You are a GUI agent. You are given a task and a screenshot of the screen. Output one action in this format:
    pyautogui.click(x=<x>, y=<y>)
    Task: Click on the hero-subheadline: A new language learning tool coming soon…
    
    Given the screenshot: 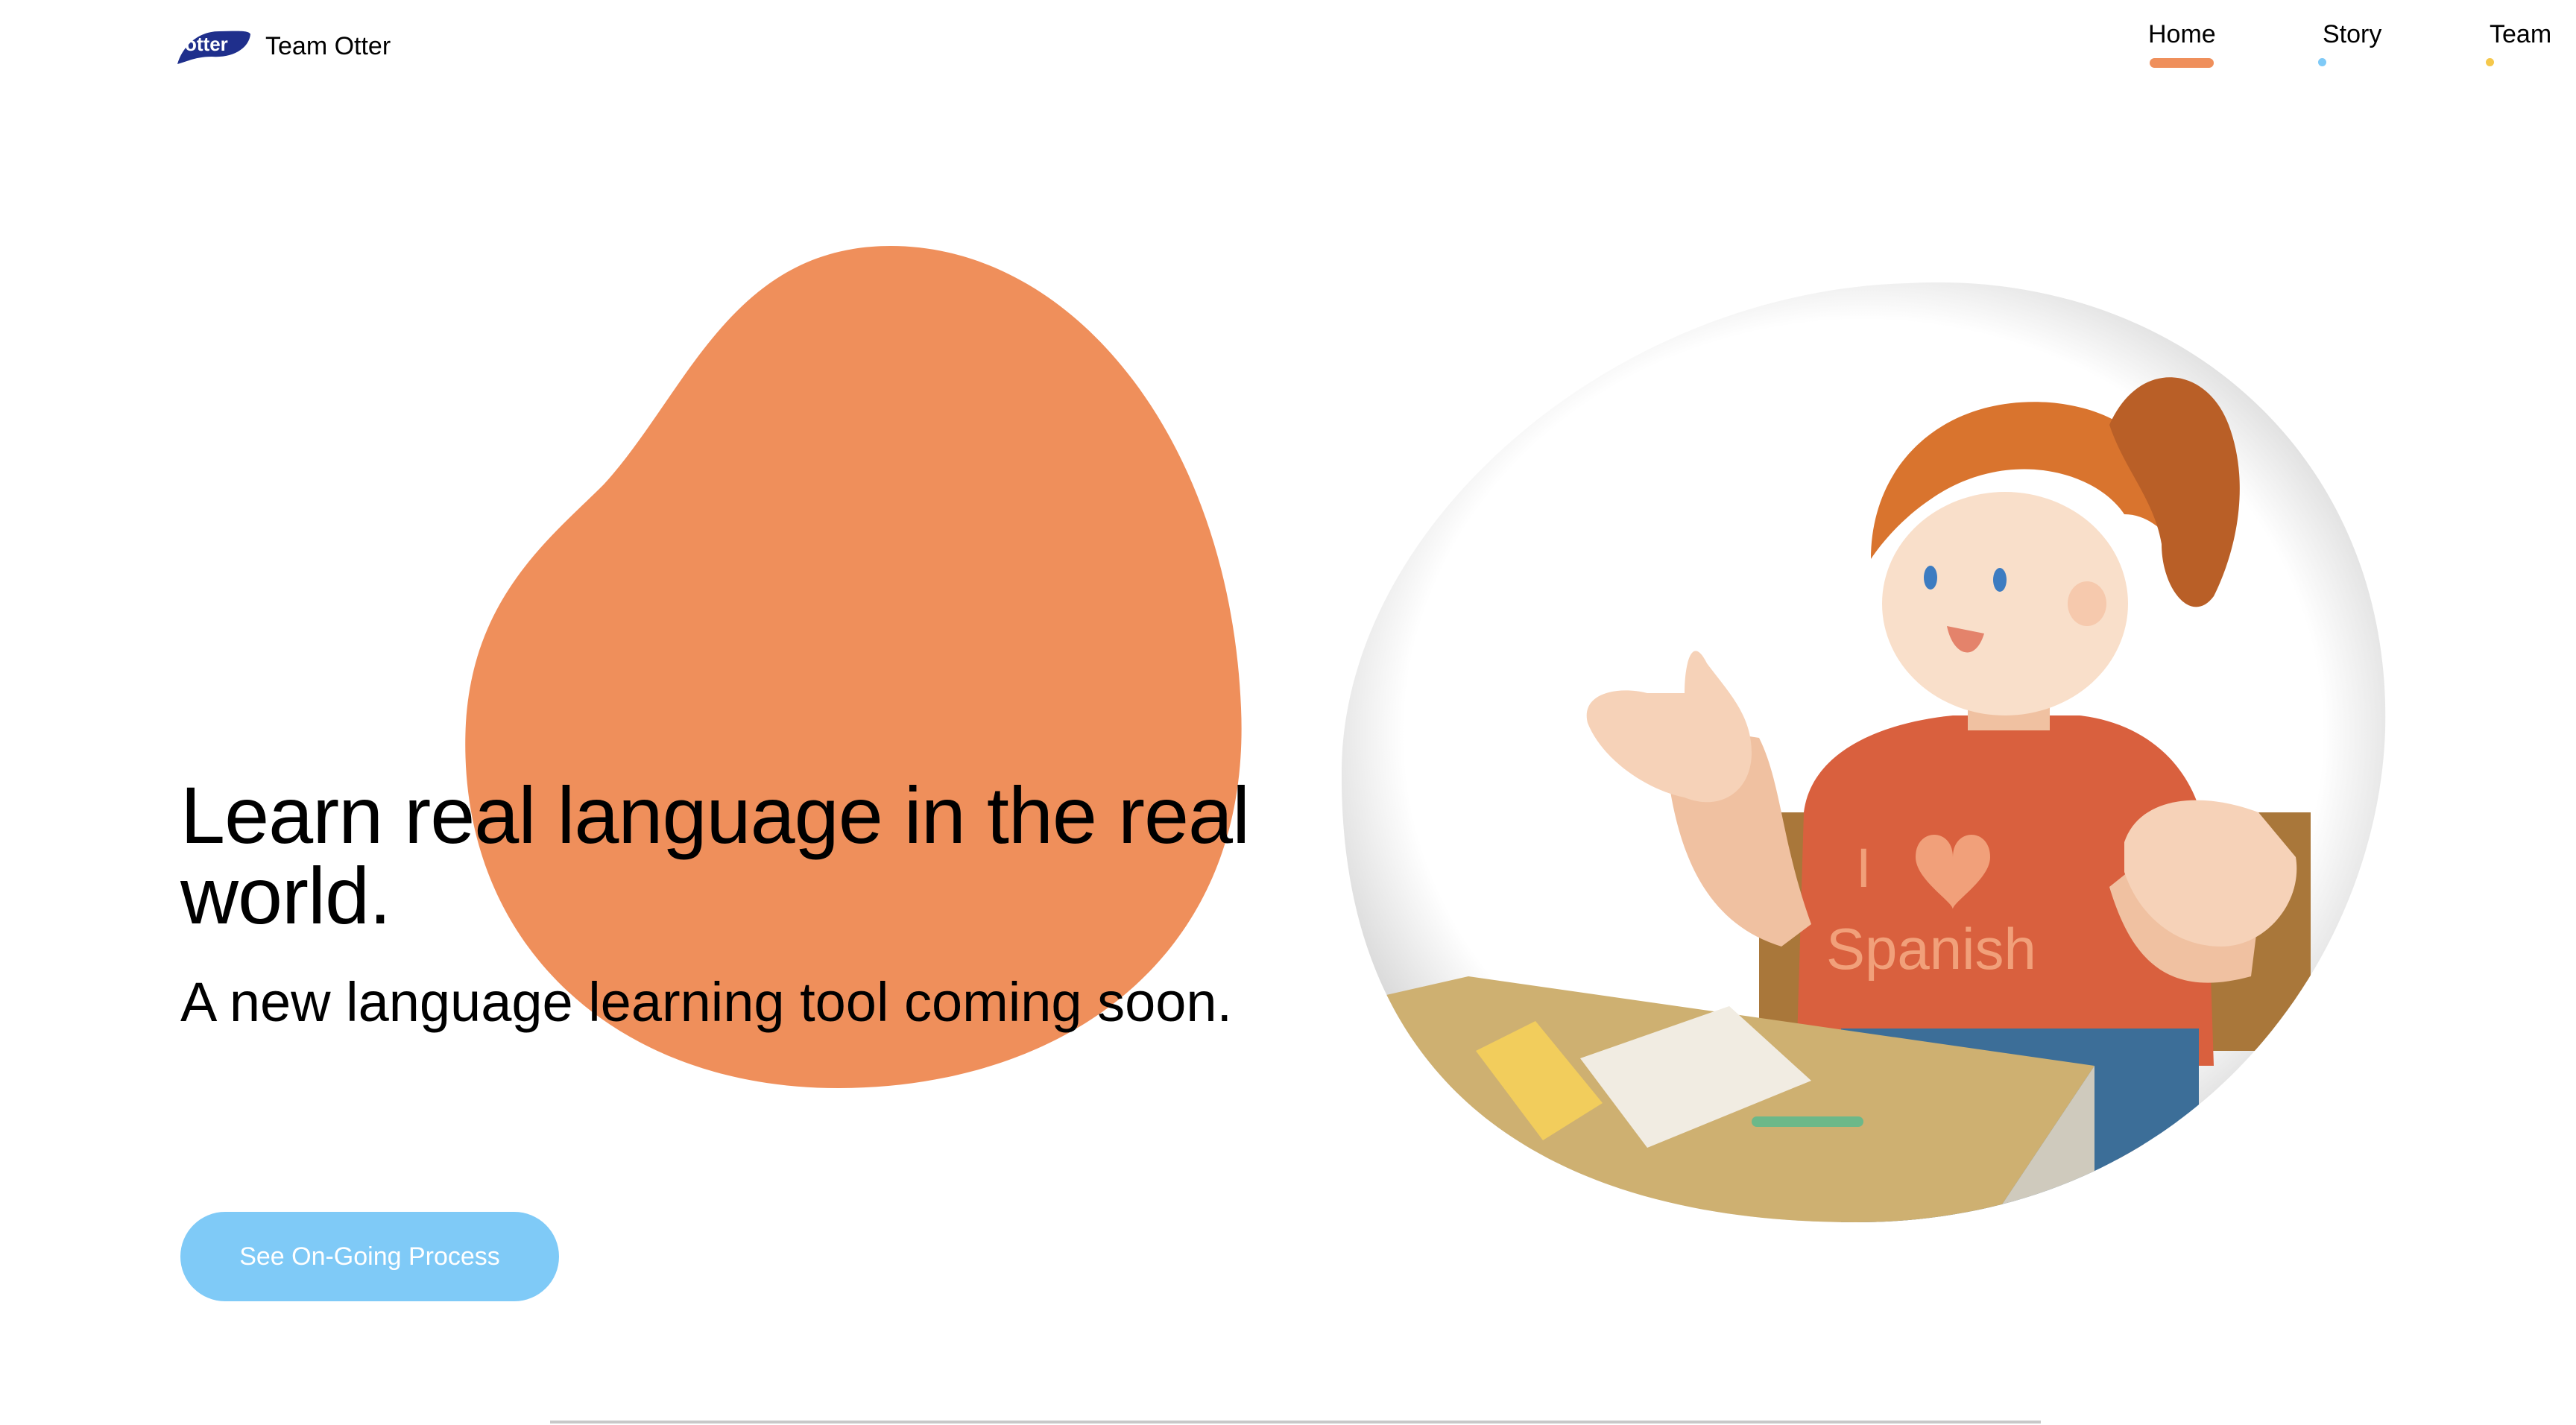 What is the action you would take?
    pyautogui.click(x=706, y=1002)
    